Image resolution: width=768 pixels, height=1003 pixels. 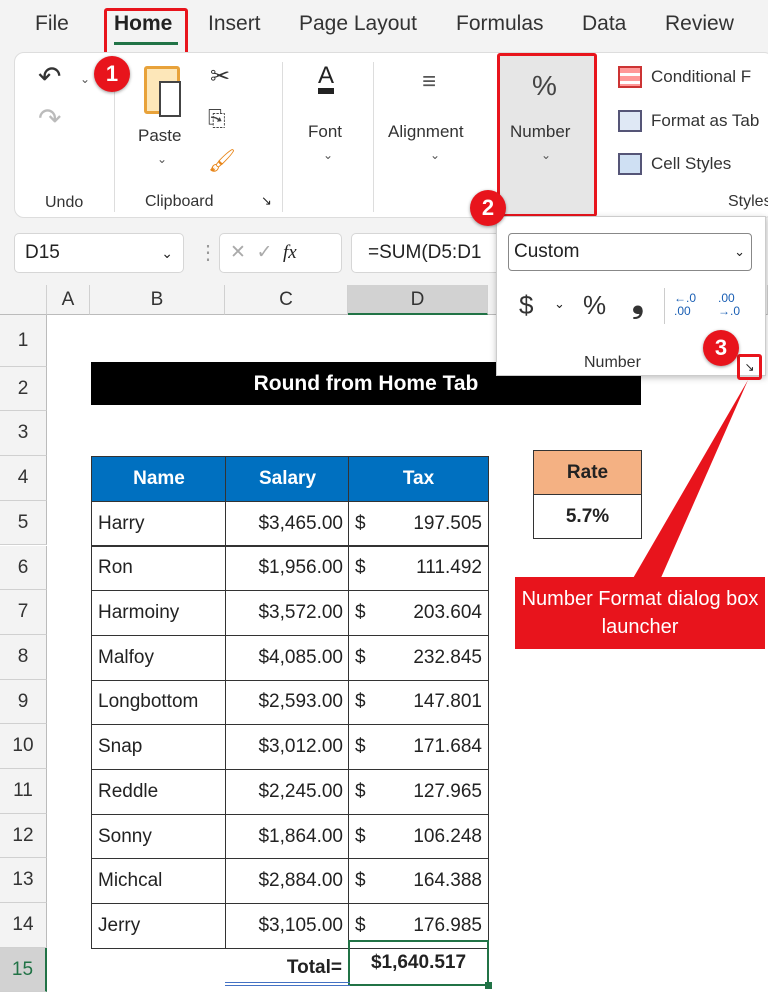 I want to click on callout-box: Number Format dialog box launcher, so click(x=640, y=613).